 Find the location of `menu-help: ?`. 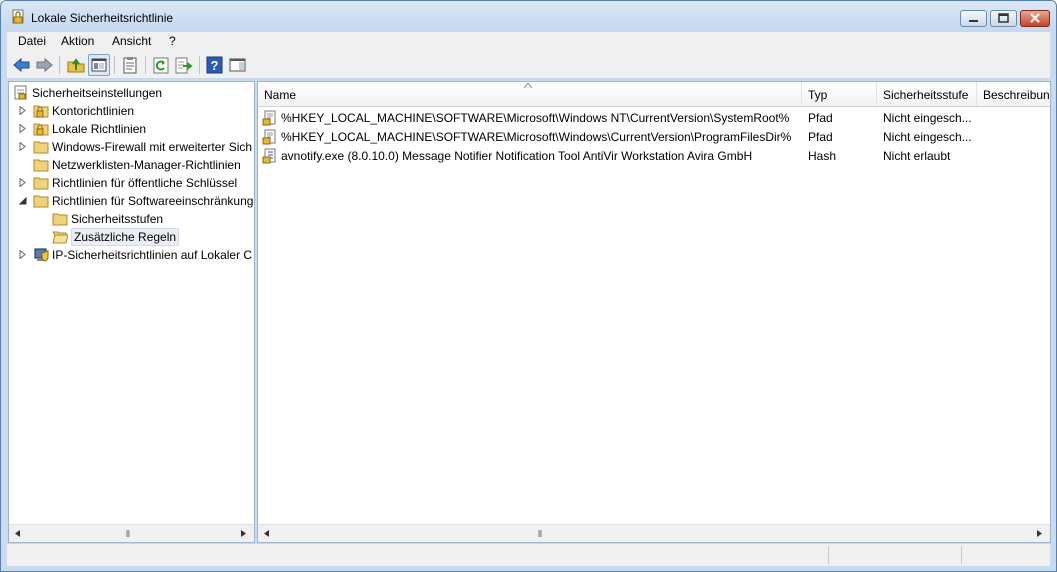

menu-help: ? is located at coordinates (172, 41).